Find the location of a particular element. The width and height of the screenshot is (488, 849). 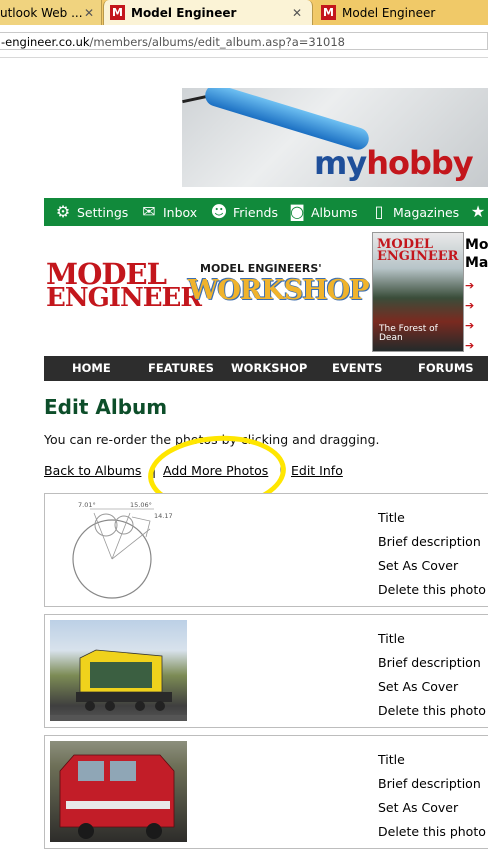

browser-tab-model-engineer-active: M Model Engineer ✕ is located at coordinates (208, 12).